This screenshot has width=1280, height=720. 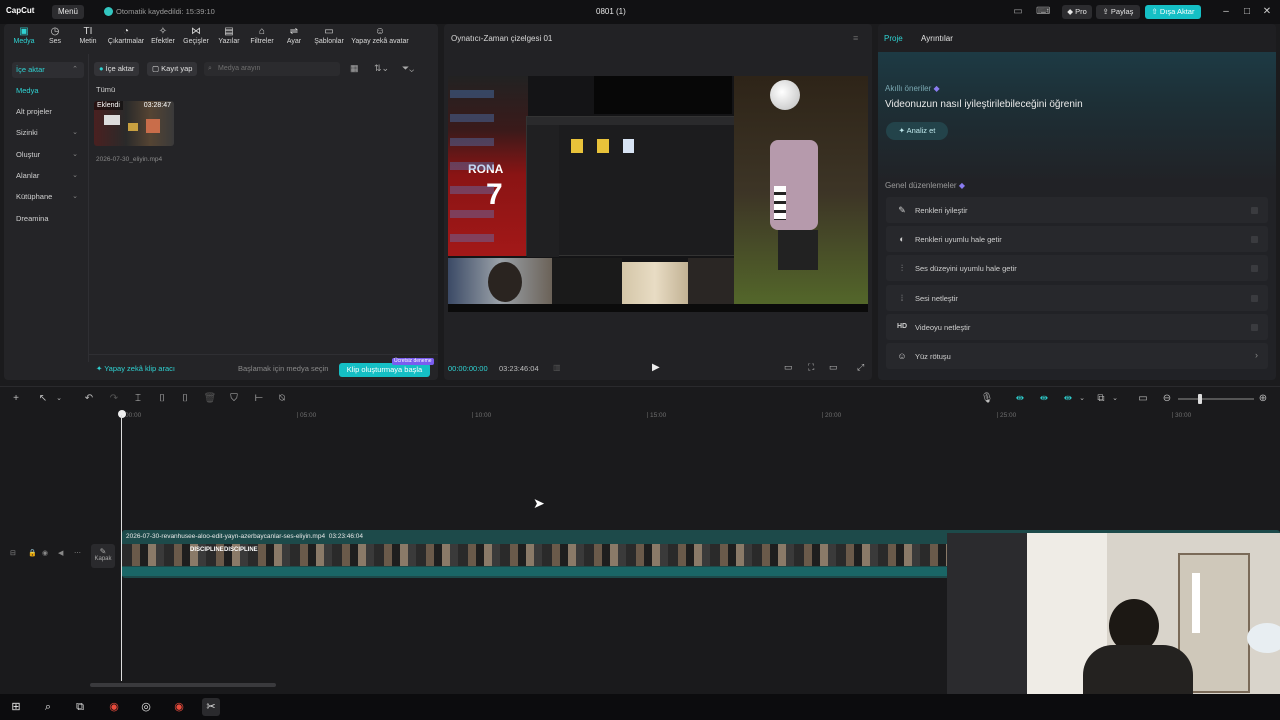 What do you see at coordinates (48, 70) in the screenshot?
I see `sidebar-item-import: İçe aktar ⌃` at bounding box center [48, 70].